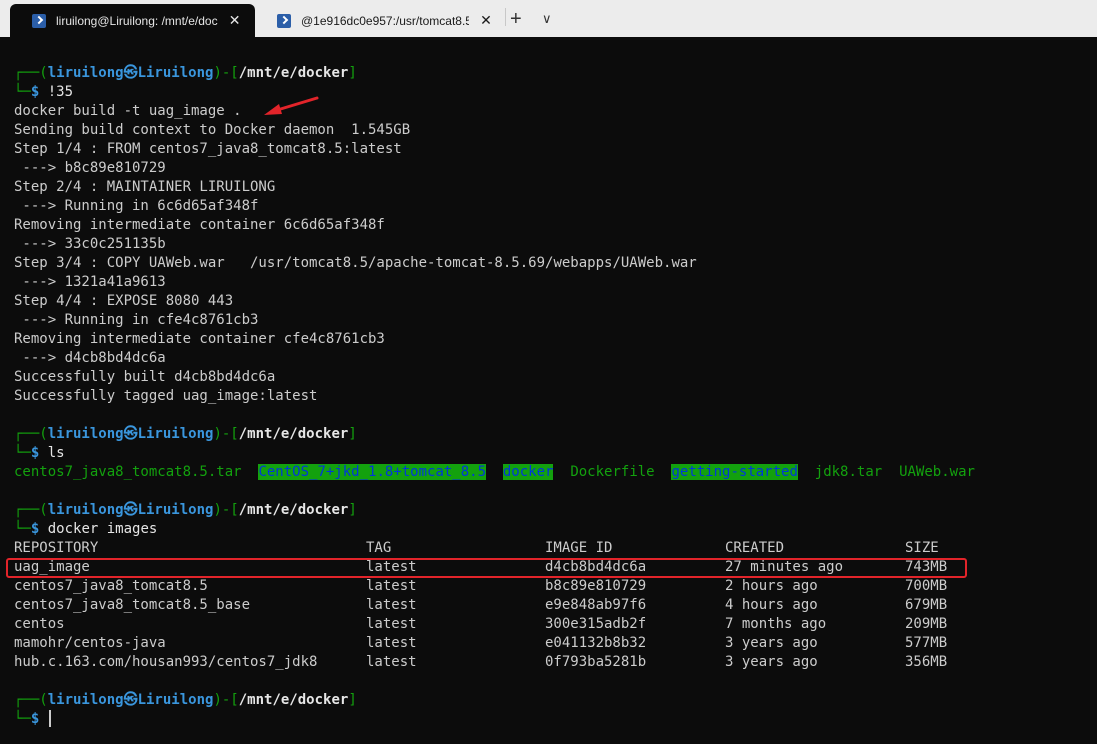 Image resolution: width=1097 pixels, height=744 pixels. Describe the element at coordinates (39, 624) in the screenshot. I see `cell-repository: centos` at that location.